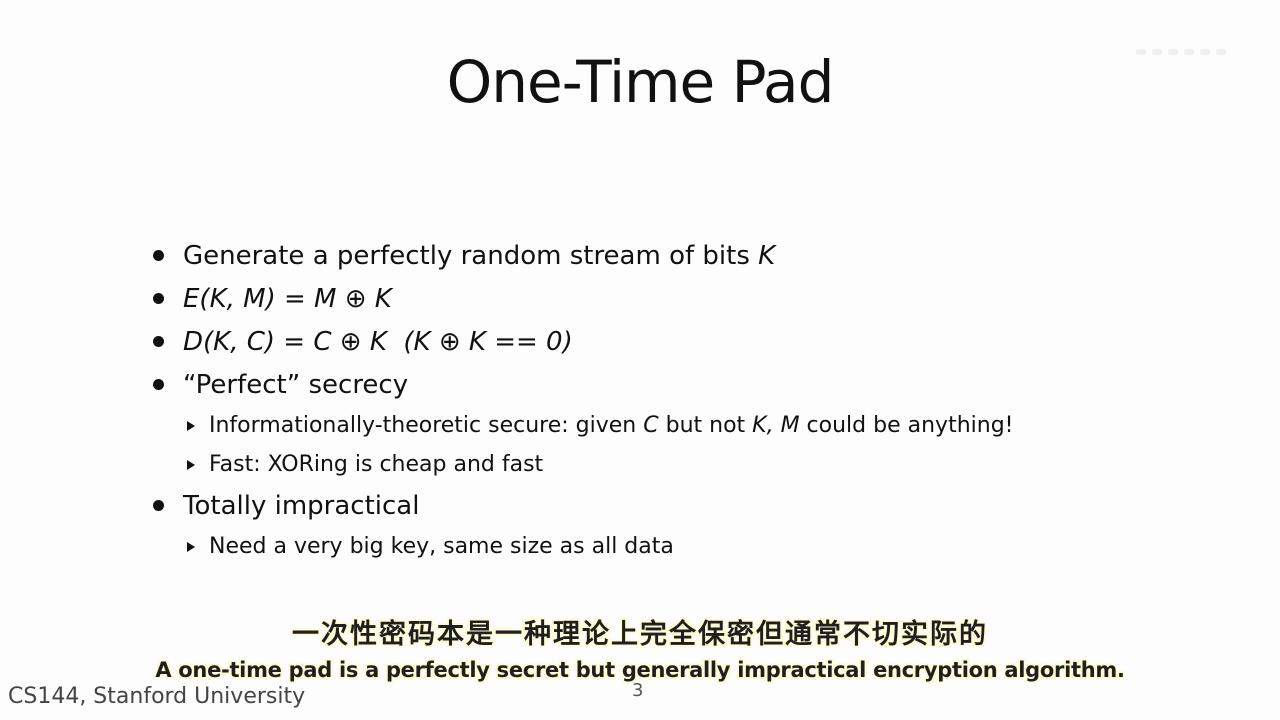 This screenshot has height=720, width=1280. Describe the element at coordinates (157, 696) in the screenshot. I see `footer-course: CS144, Stanford University` at that location.